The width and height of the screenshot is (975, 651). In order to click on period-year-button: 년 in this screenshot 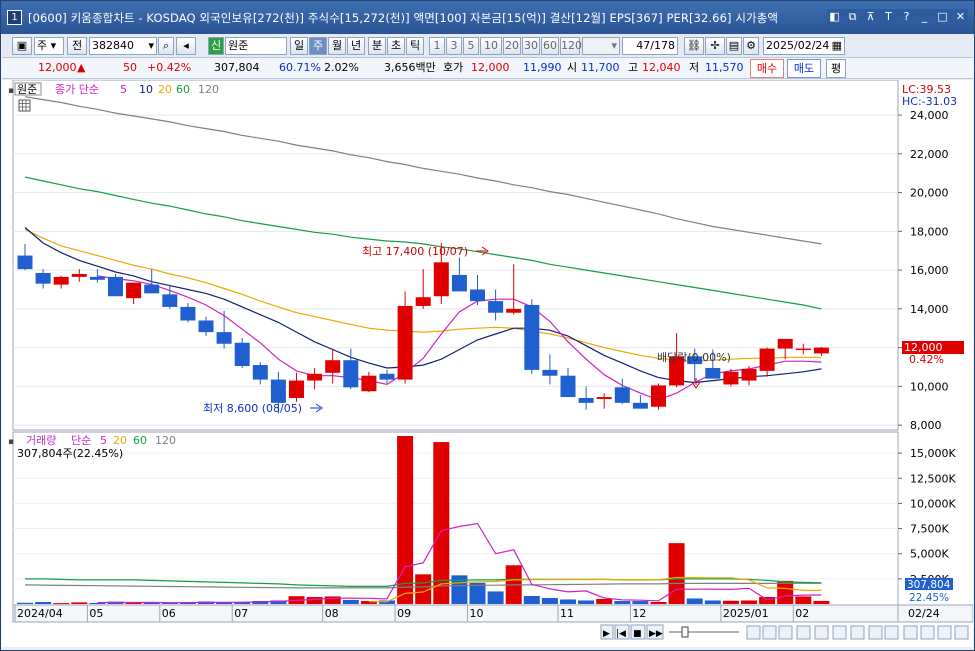, I will do `click(356, 46)`.